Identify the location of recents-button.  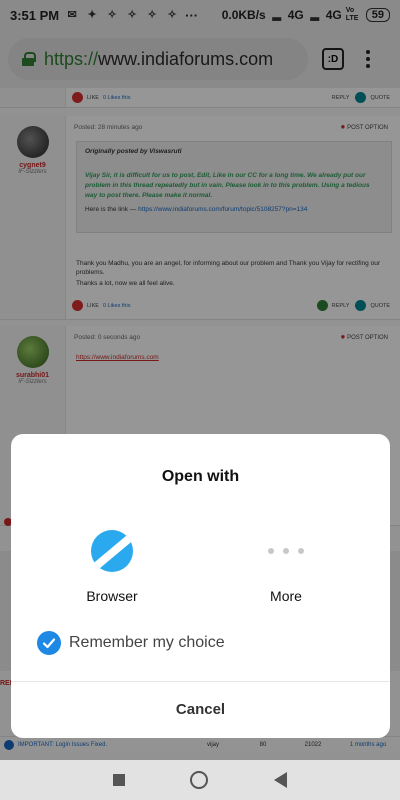
(118, 780).